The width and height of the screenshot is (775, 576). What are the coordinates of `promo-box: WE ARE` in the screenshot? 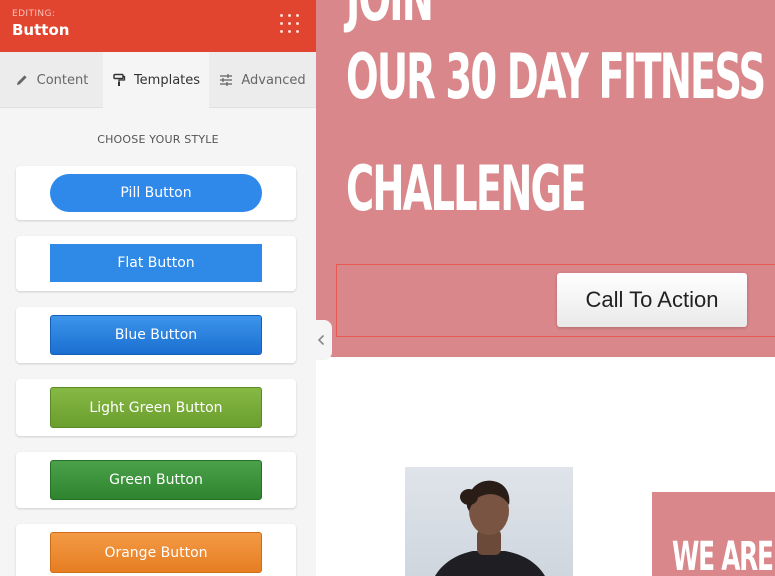 It's located at (713, 534).